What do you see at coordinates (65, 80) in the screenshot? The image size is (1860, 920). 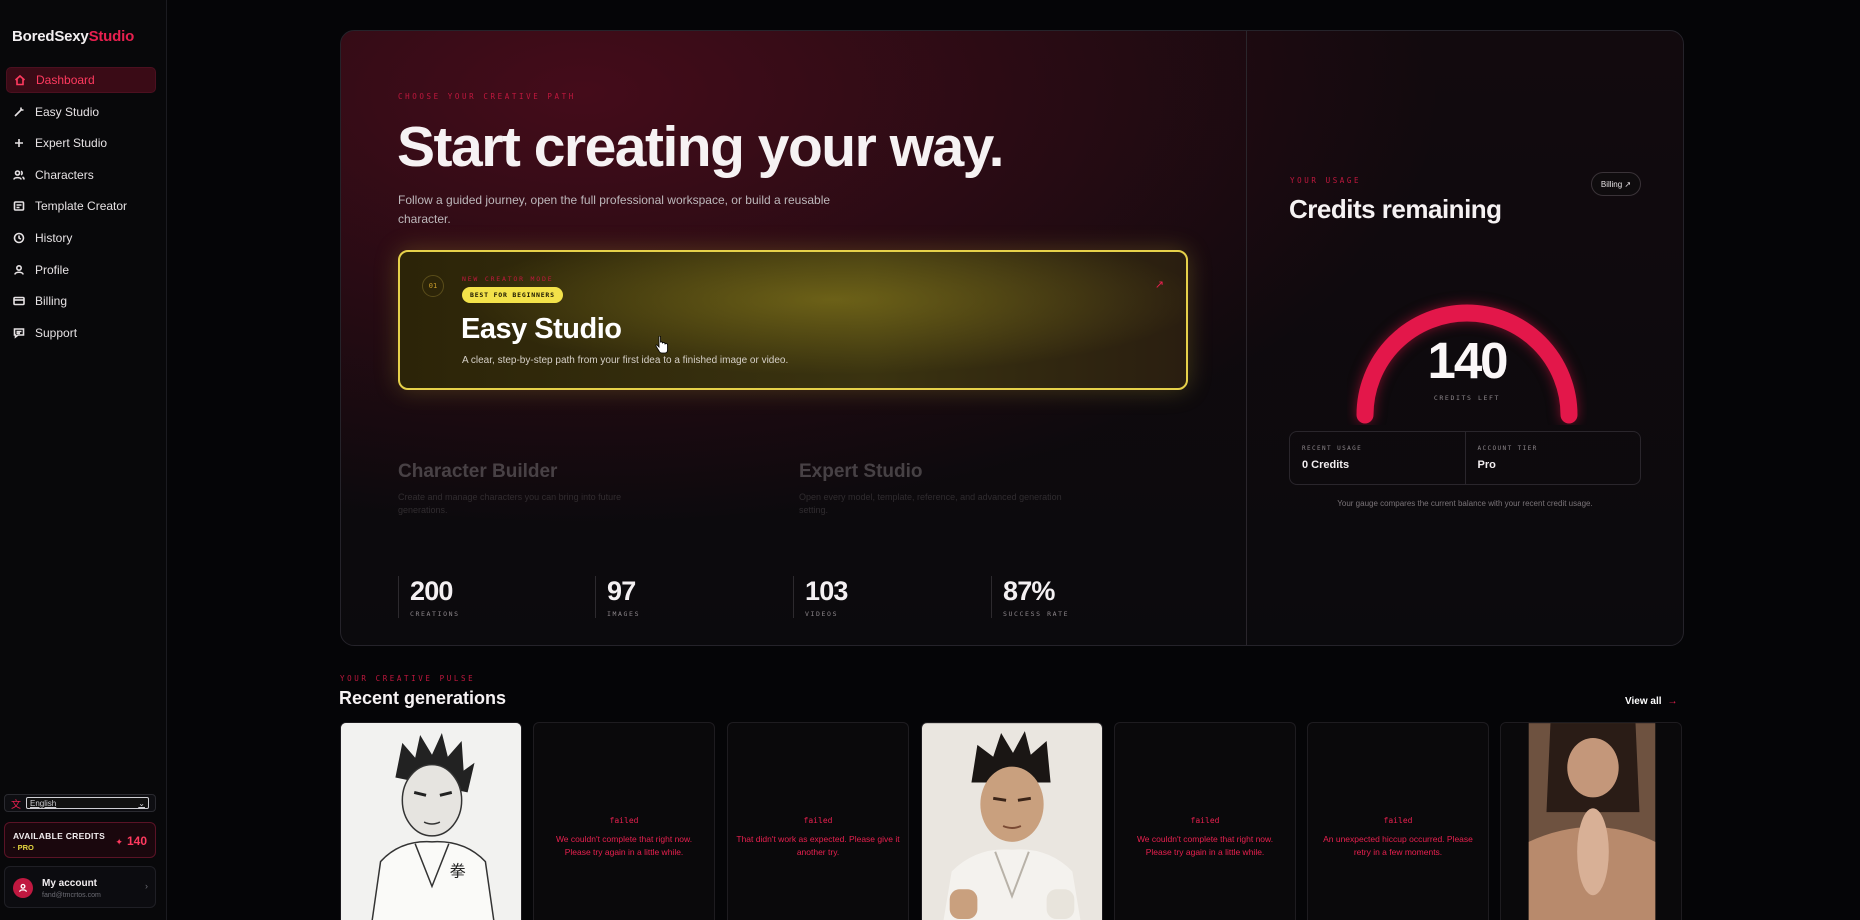 I see `sidebar-item-label: Dashboard` at bounding box center [65, 80].